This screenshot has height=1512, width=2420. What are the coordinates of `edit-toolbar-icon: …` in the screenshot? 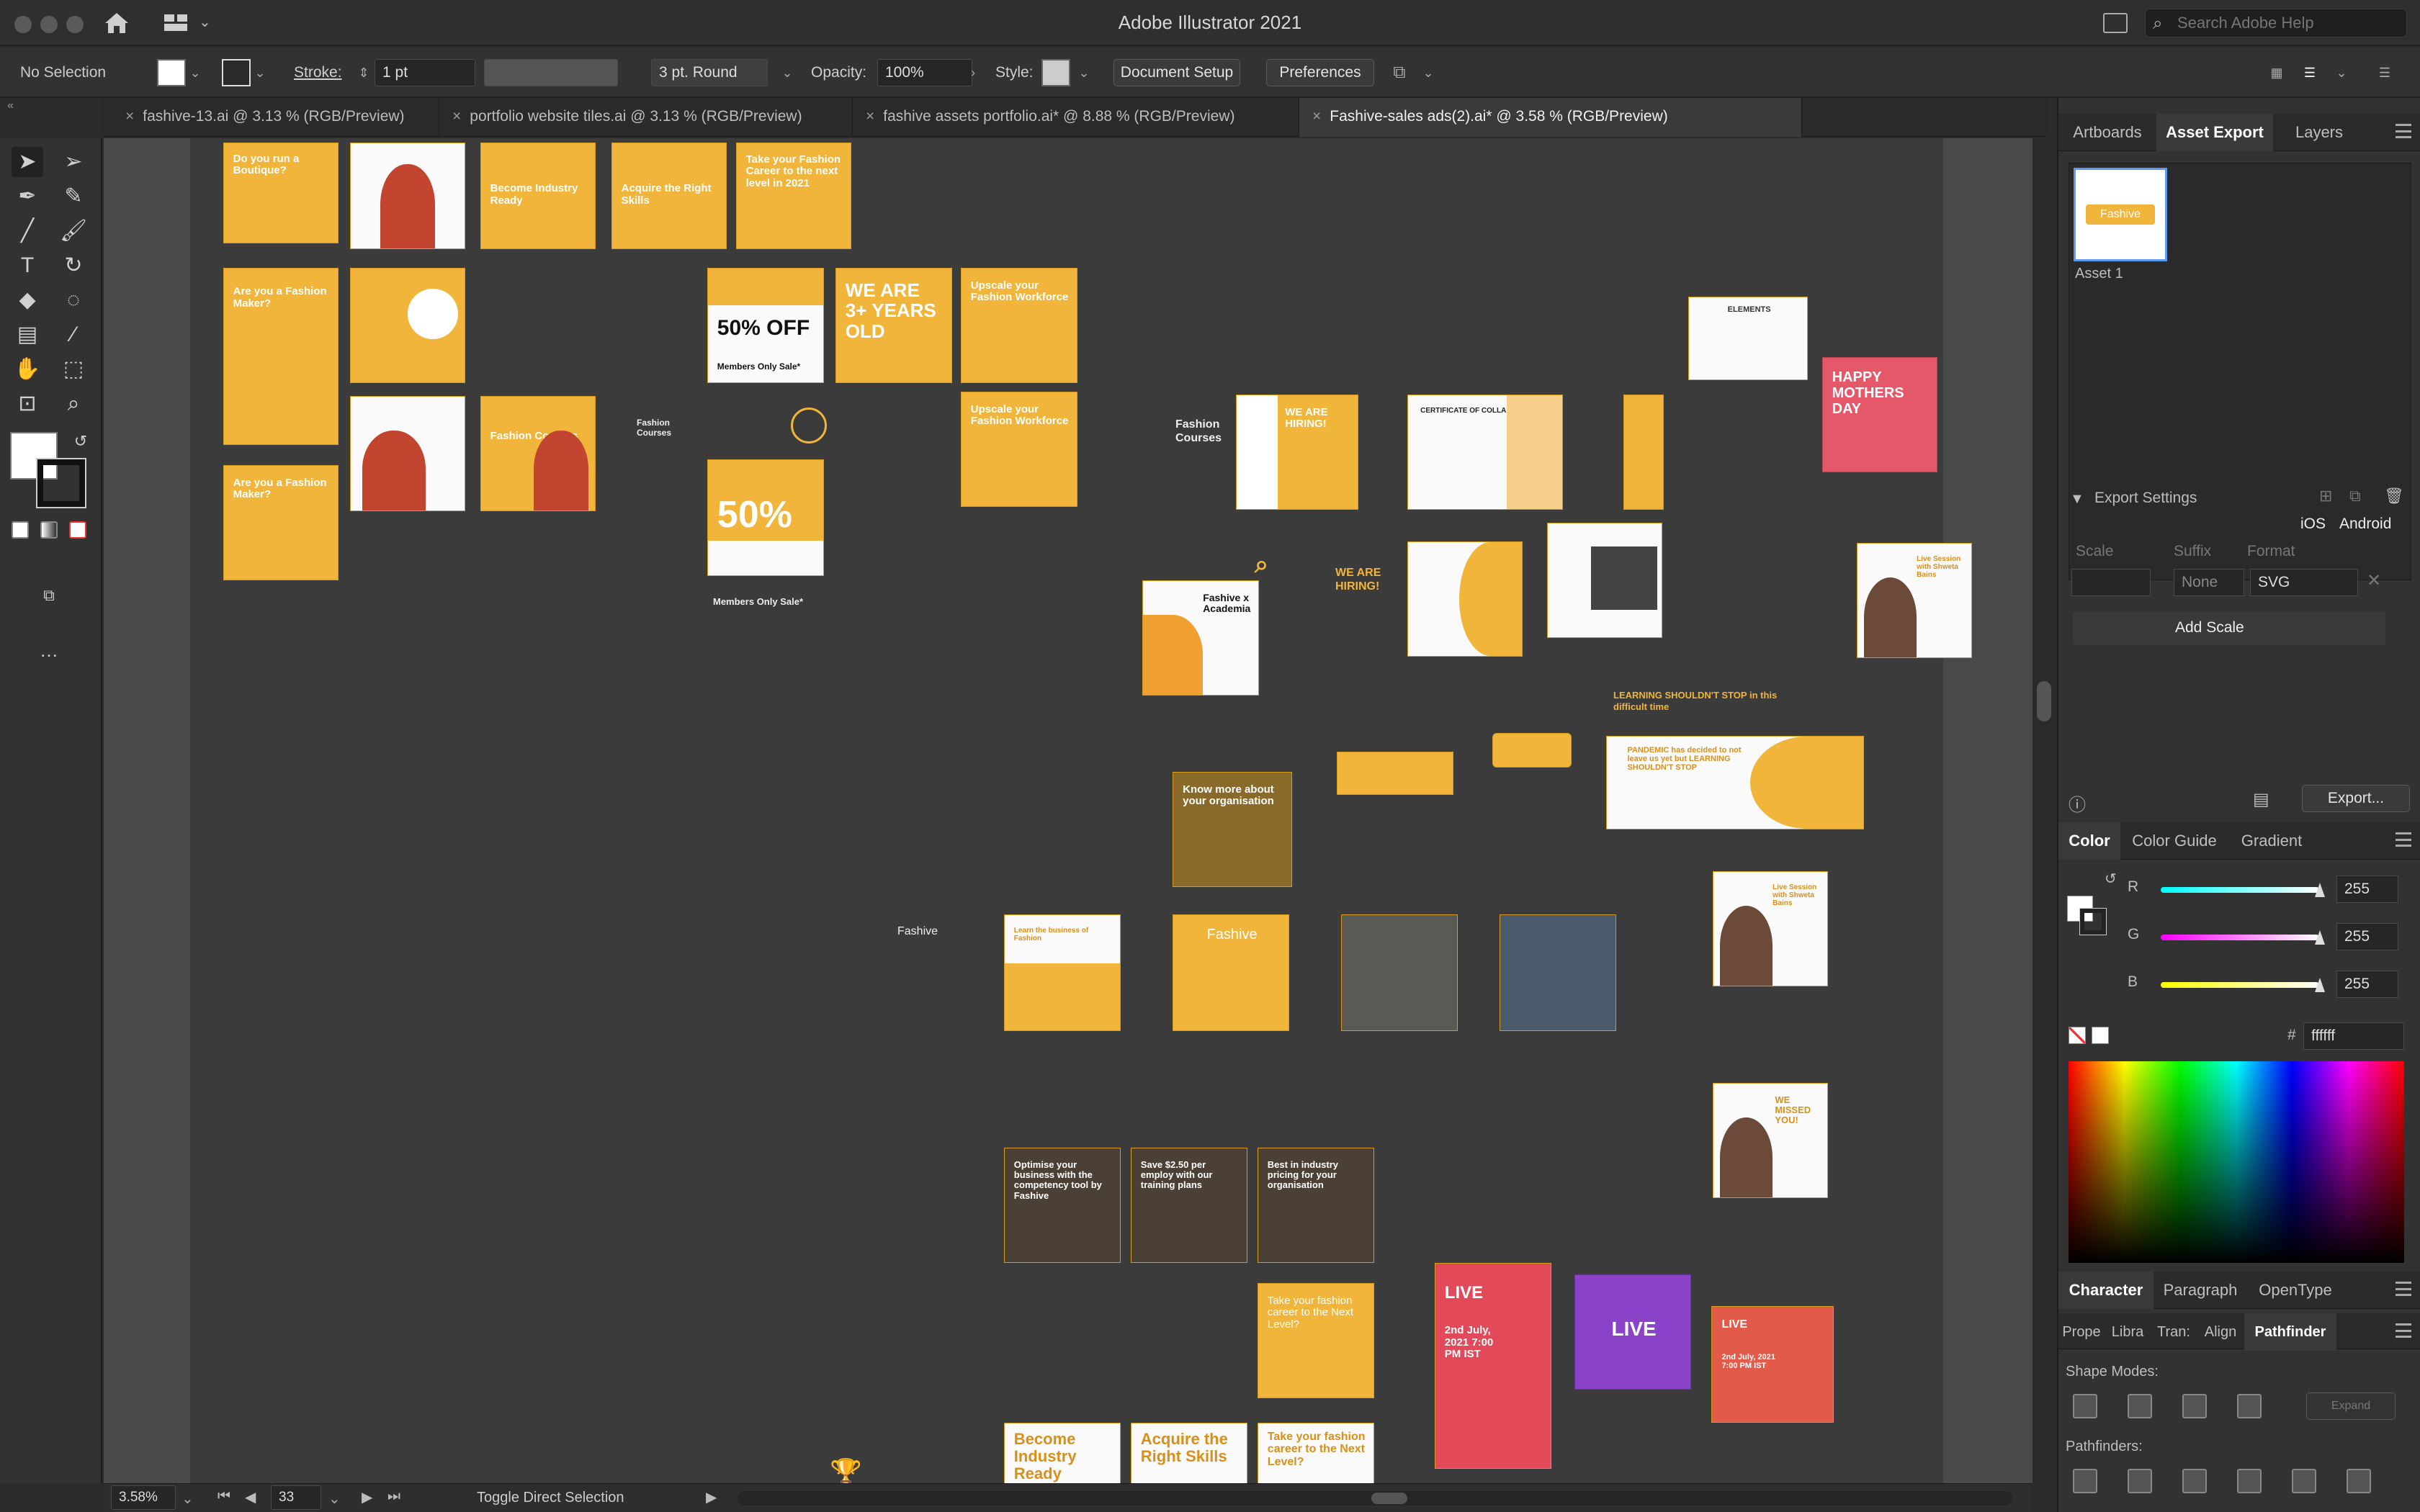 It's located at (49, 650).